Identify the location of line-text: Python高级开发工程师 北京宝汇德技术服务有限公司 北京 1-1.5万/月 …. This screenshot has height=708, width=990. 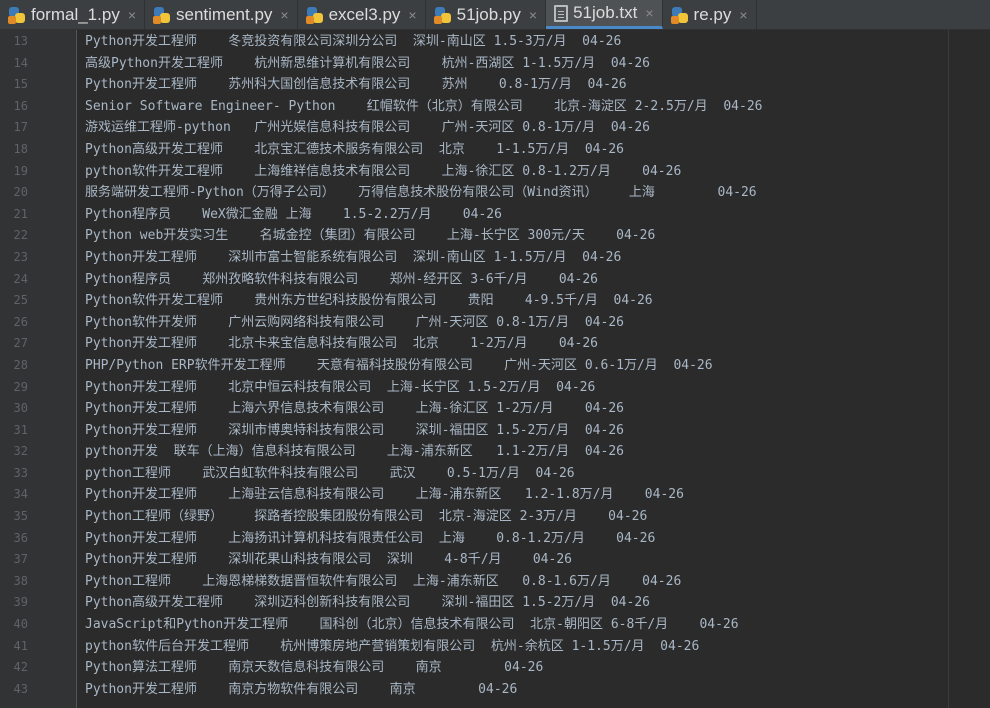
(354, 149).